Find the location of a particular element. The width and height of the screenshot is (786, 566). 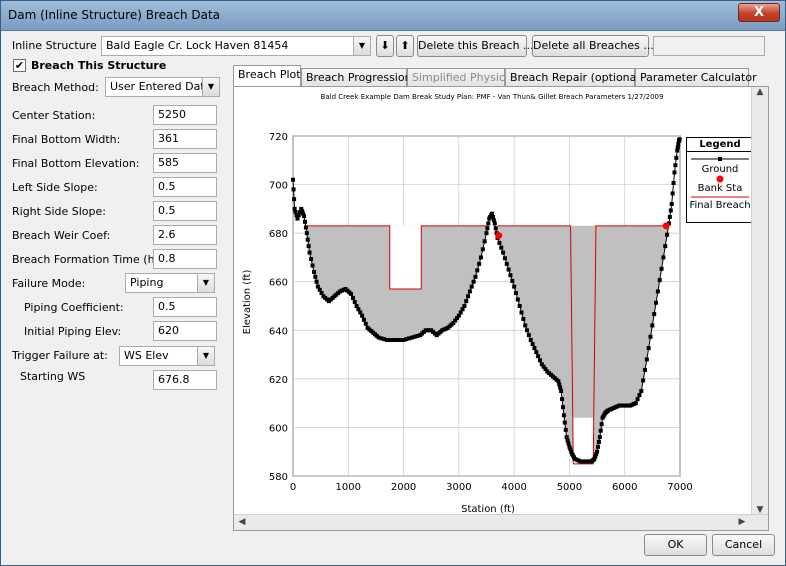

tab-breach-repair: Breach Repair (optional) is located at coordinates (574, 78).